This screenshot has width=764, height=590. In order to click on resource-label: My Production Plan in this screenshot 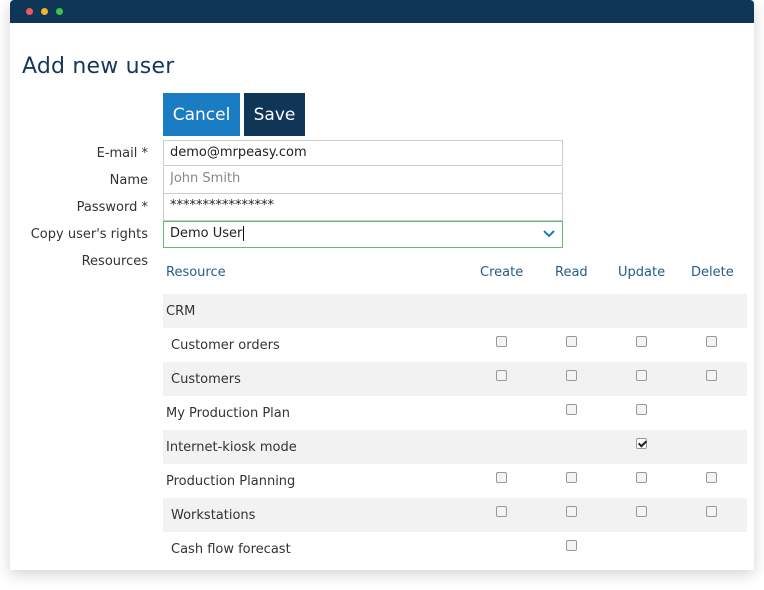, I will do `click(228, 413)`.